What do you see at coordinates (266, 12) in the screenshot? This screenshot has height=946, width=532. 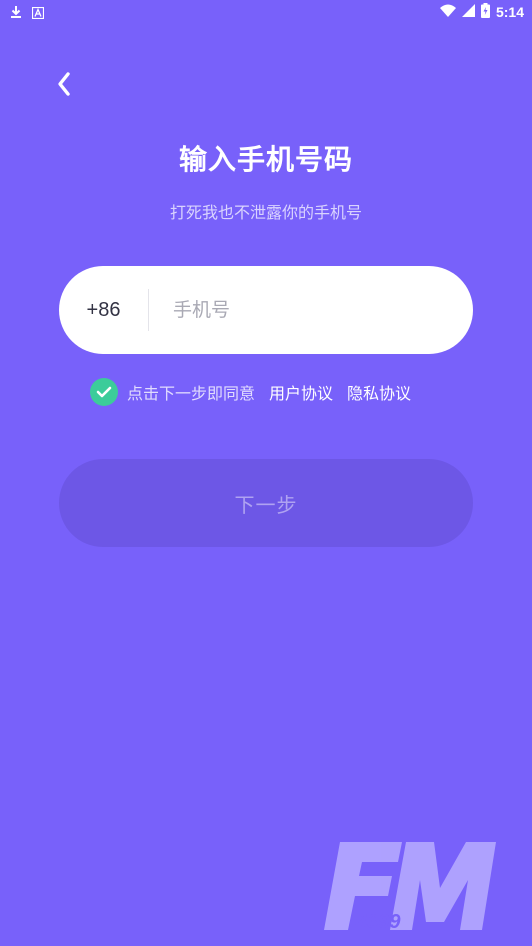 I see `status-bar: 5:14` at bounding box center [266, 12].